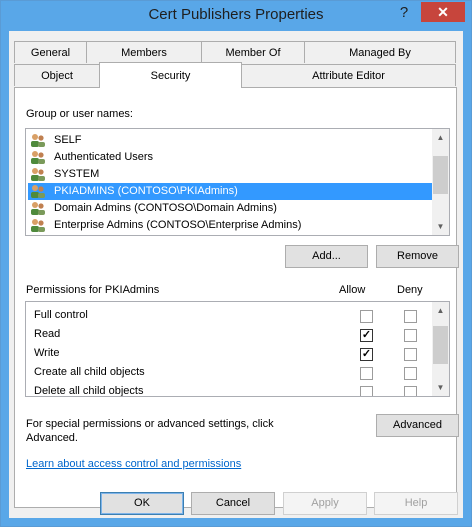  I want to click on permission-row-full-control: Full control, so click(61, 315).